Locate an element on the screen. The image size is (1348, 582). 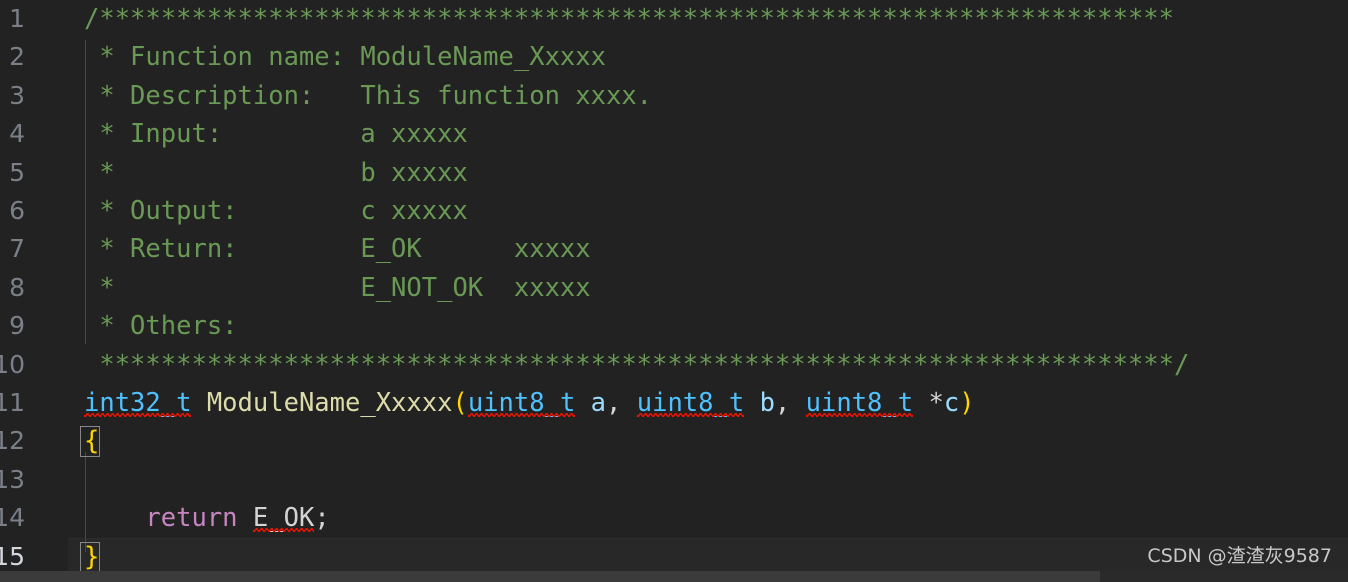
token-parameter: a is located at coordinates (598, 403).